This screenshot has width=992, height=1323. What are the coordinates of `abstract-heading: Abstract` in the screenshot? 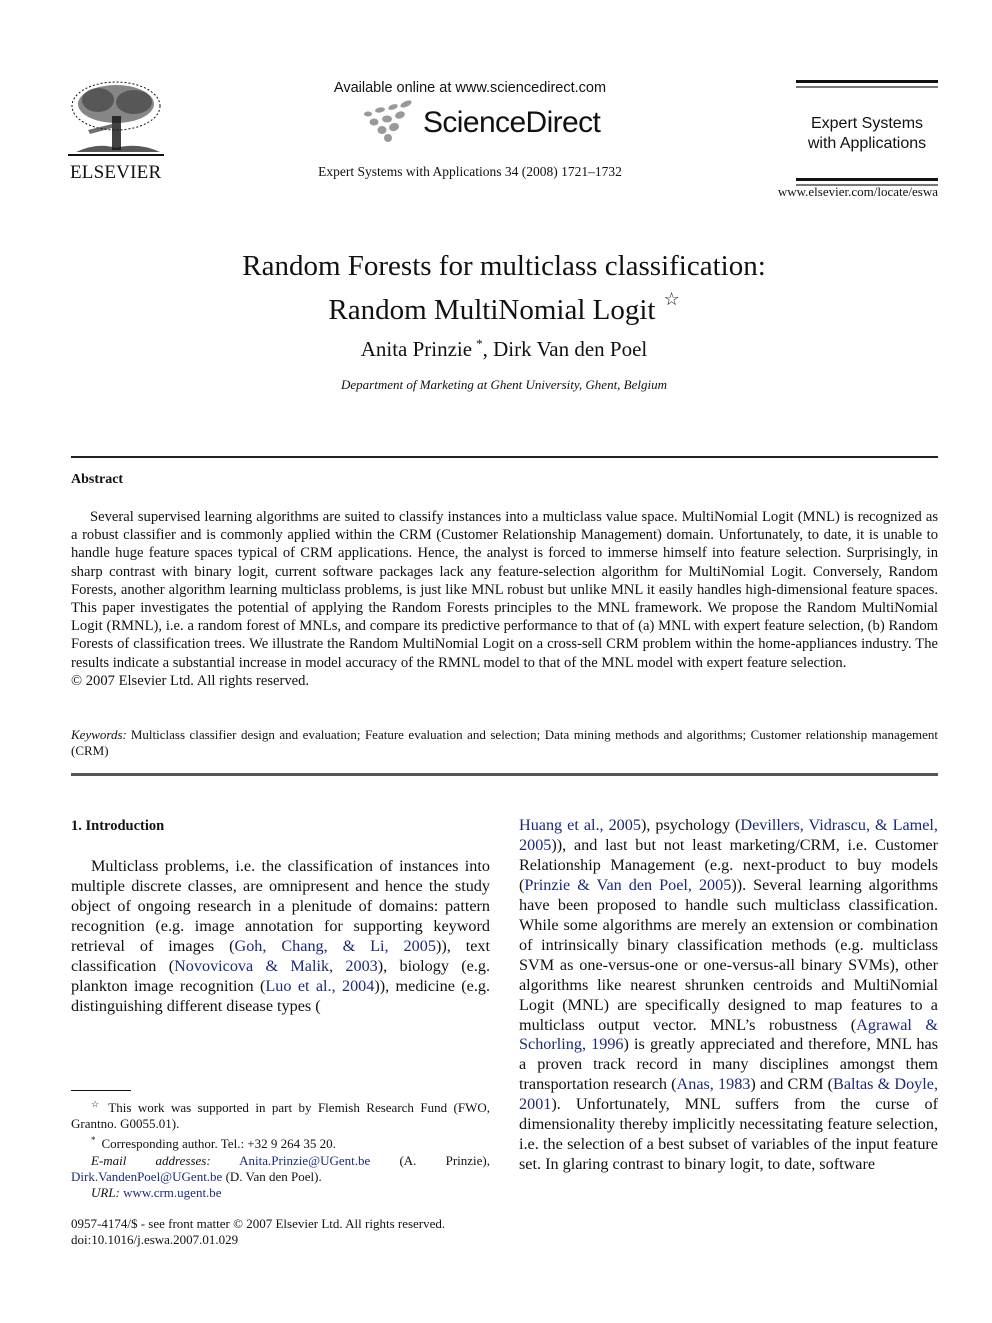 It's located at (97, 479).